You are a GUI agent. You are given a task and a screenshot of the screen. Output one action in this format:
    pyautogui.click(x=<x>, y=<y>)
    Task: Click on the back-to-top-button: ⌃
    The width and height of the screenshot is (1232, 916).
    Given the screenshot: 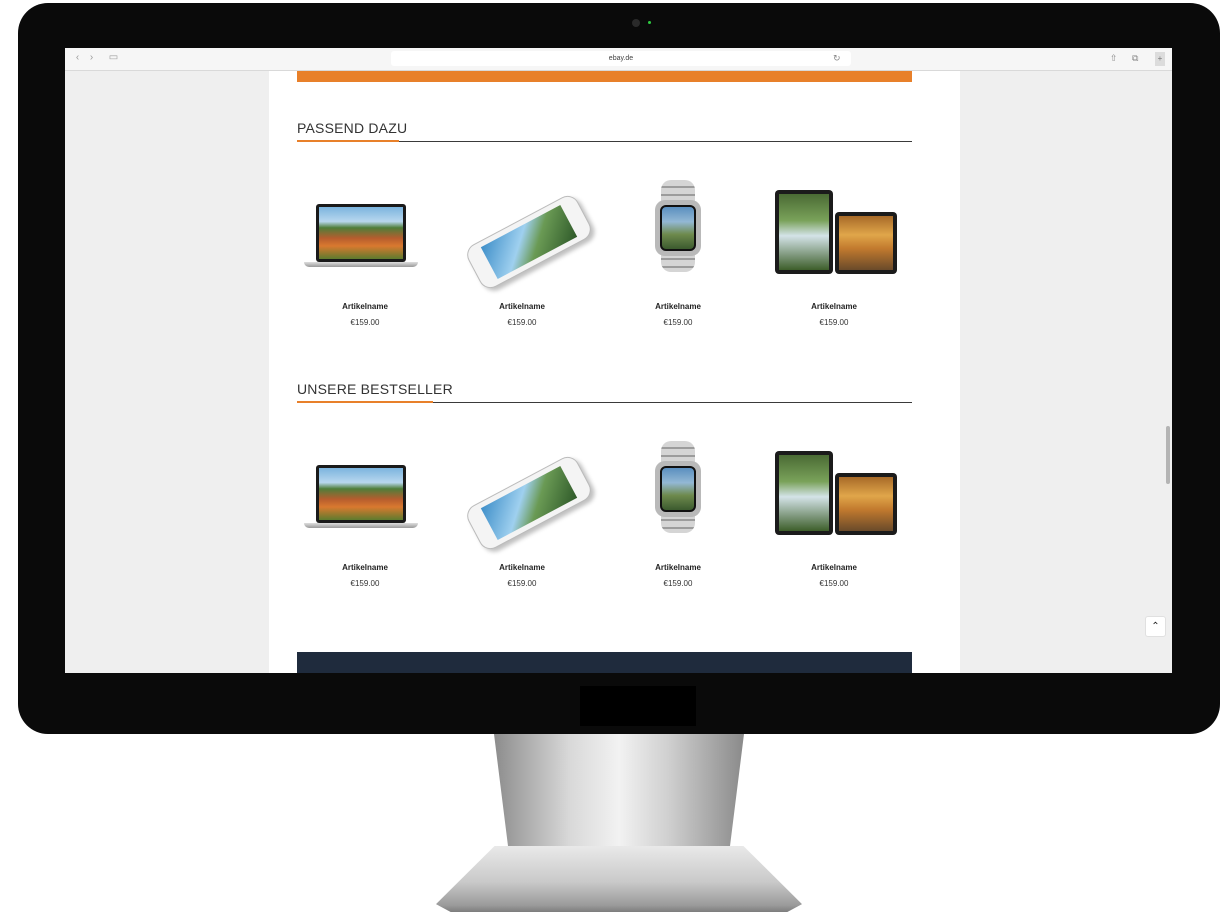 What is the action you would take?
    pyautogui.click(x=1155, y=626)
    